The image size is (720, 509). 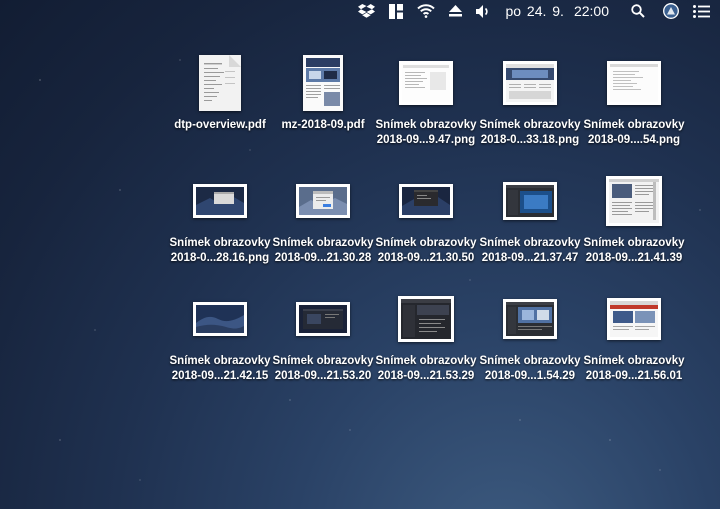 I want to click on dropbox-icon, so click(x=367, y=11).